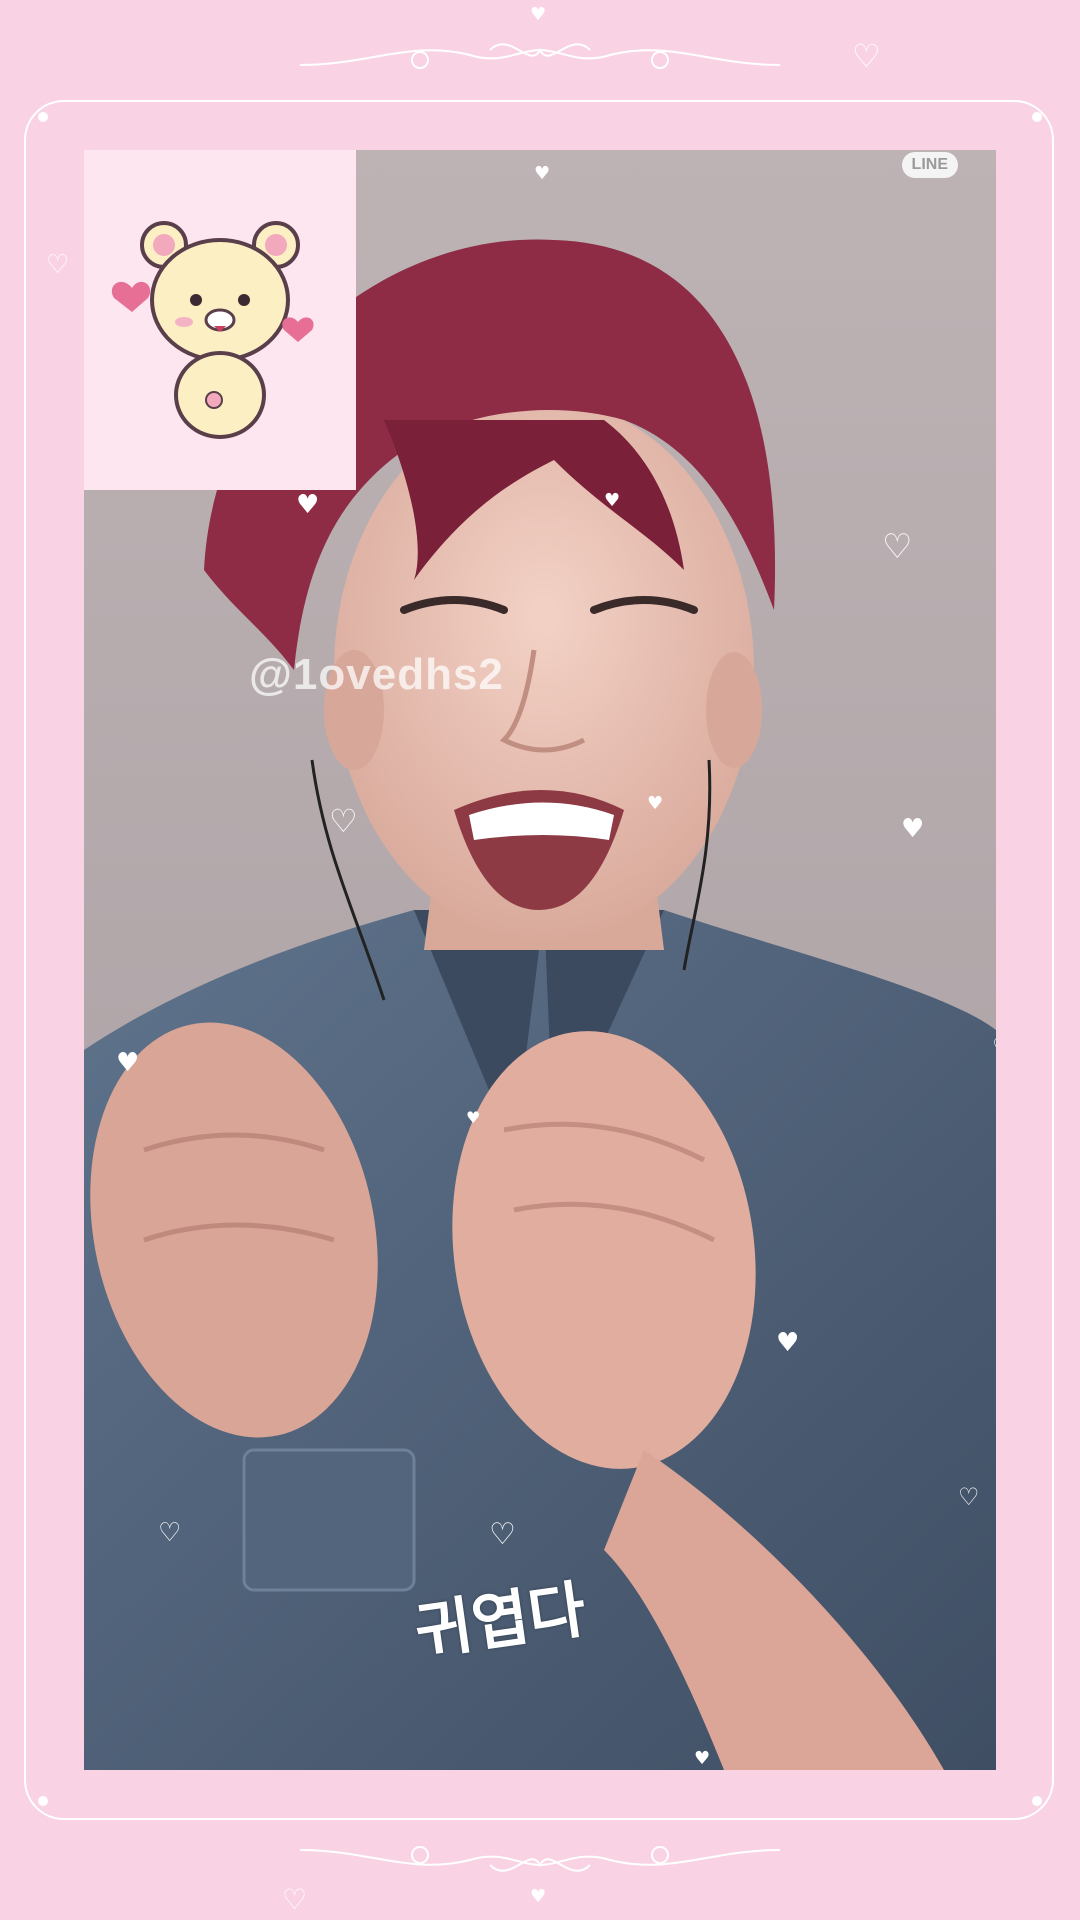 This screenshot has height=1920, width=1080. Describe the element at coordinates (212, 330) in the screenshot. I see `bear-character-icon` at that location.